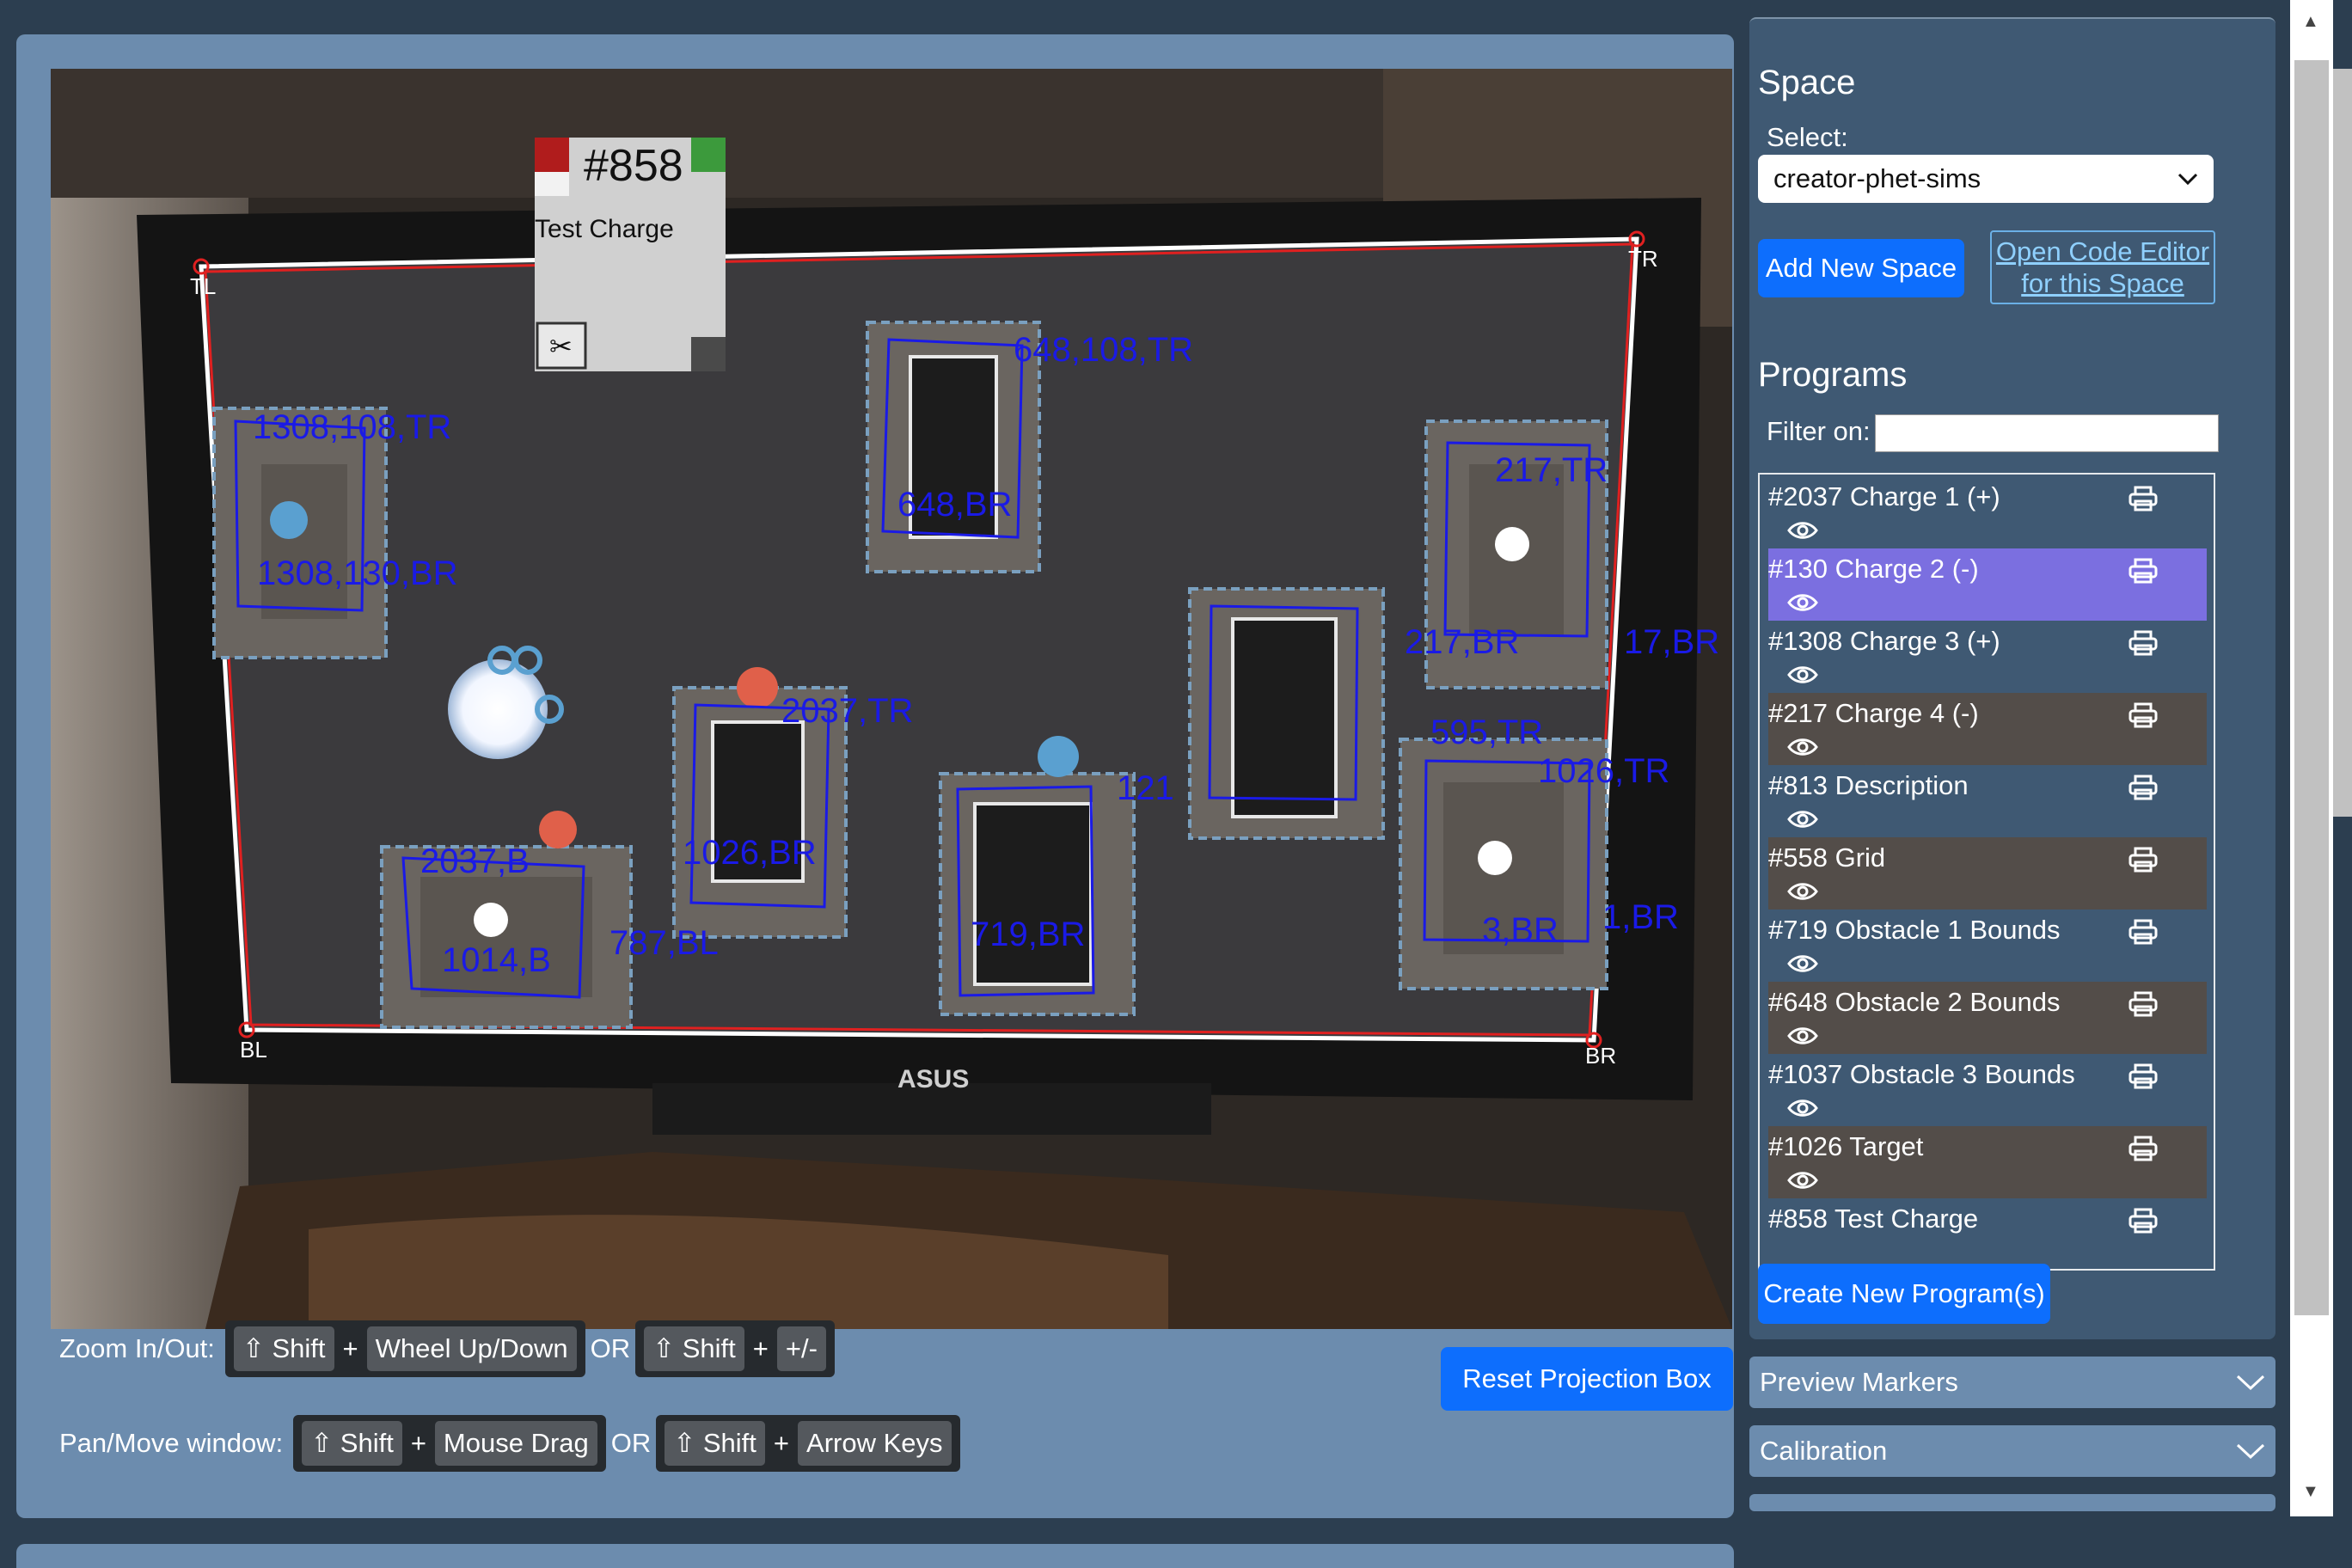 This screenshot has width=2352, height=1568. Describe the element at coordinates (933, 1079) in the screenshot. I see `monitor-brand: ASUS` at that location.